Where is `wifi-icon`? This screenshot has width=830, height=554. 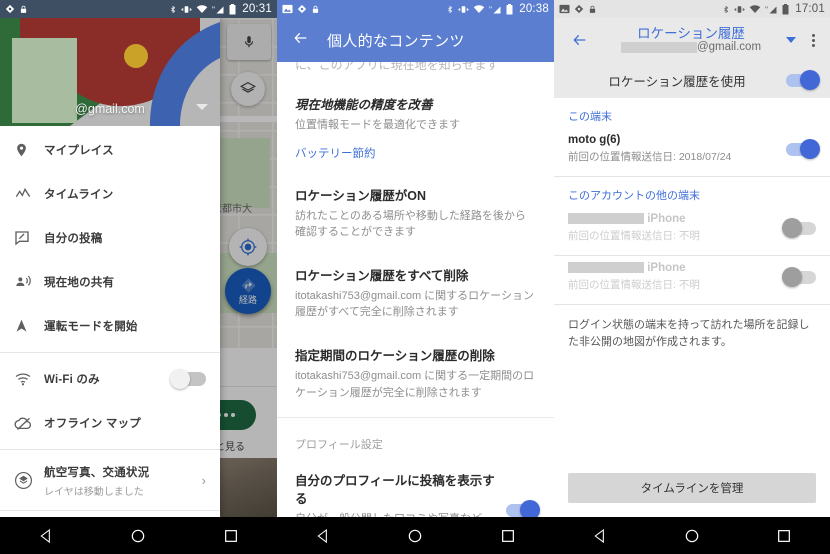
wifi-icon is located at coordinates (755, 9).